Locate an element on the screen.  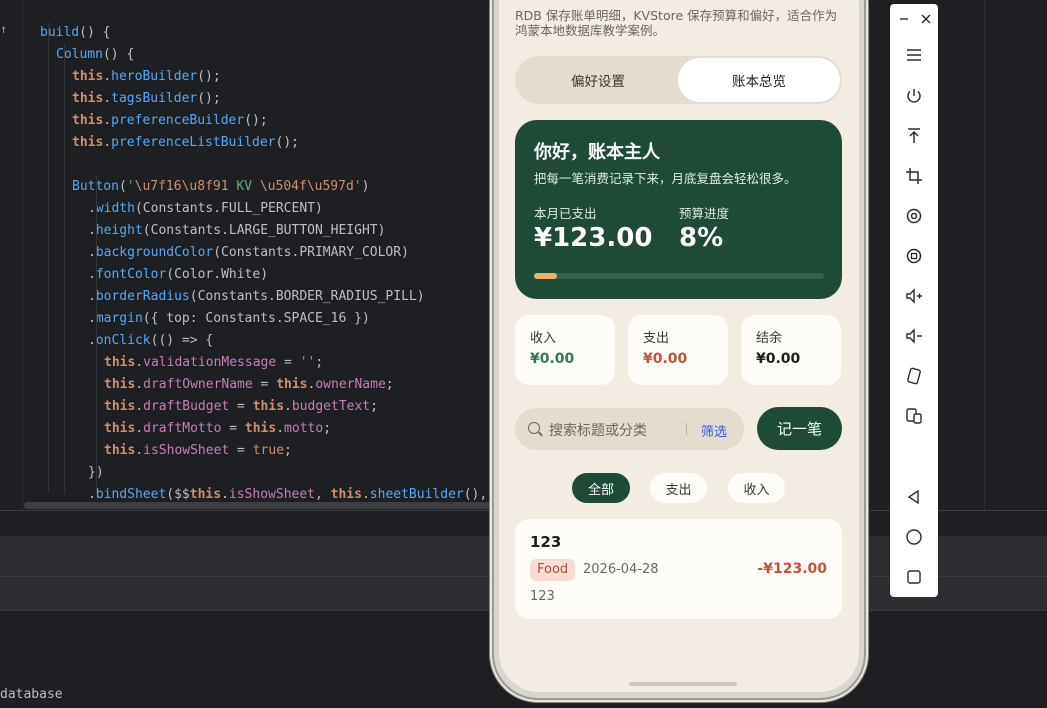
search-bar: 搜索标题或分类 筛选 is located at coordinates (629, 429).